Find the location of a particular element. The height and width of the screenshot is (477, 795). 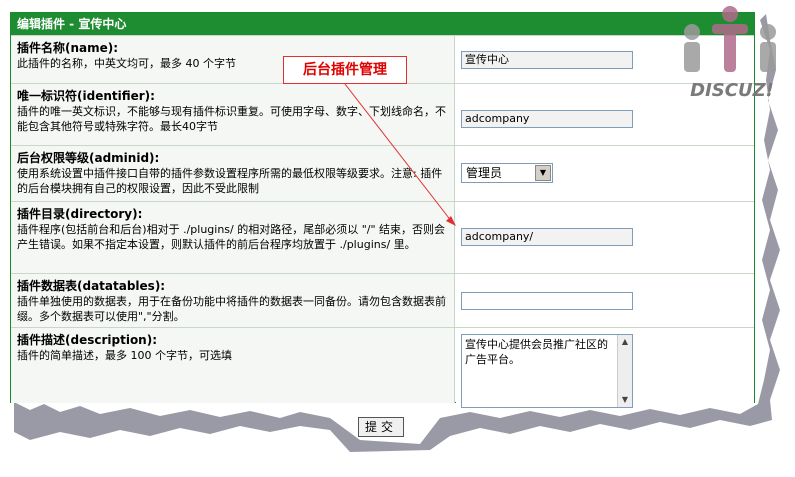

field-label-description: 插件描述(description): is located at coordinates (87, 340).